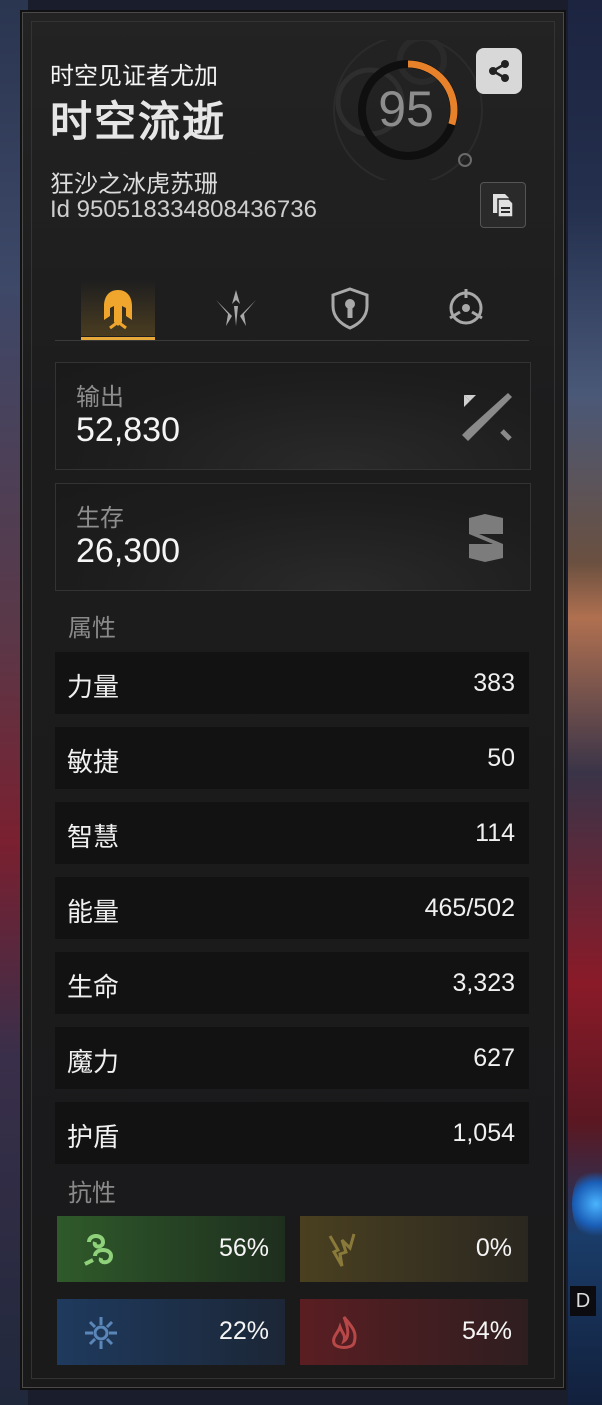 Image resolution: width=602 pixels, height=1405 pixels. What do you see at coordinates (292, 758) in the screenshot?
I see `stat-row-agility: 敏捷 50` at bounding box center [292, 758].